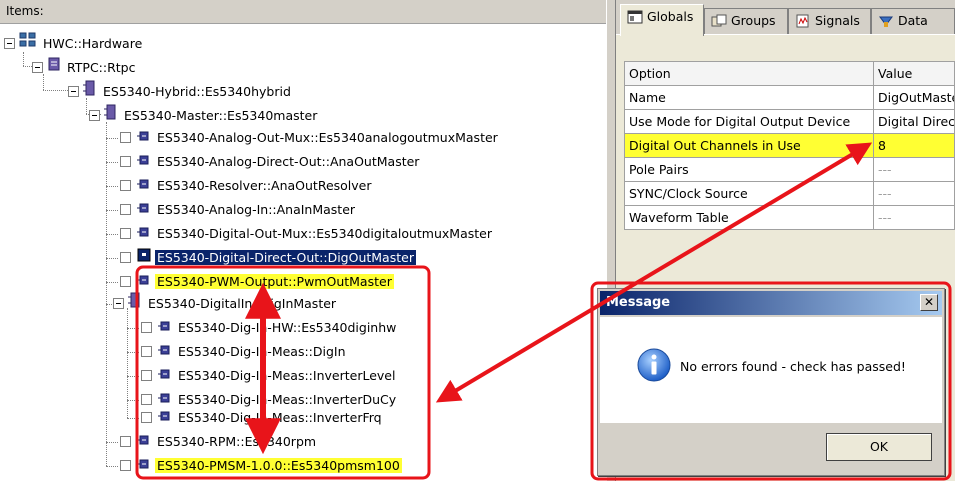  What do you see at coordinates (638, 302) in the screenshot?
I see `dialog-title: Message` at bounding box center [638, 302].